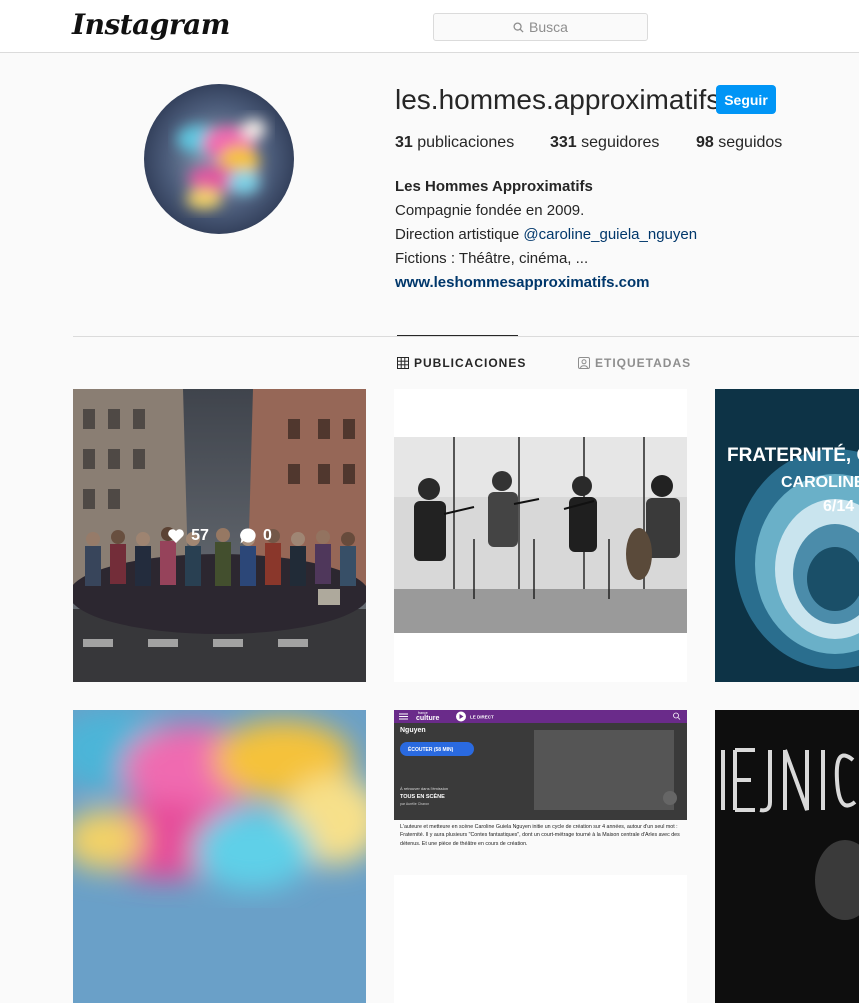 The image size is (859, 1003). Describe the element at coordinates (563, 142) in the screenshot. I see `followers-count: 331` at that location.